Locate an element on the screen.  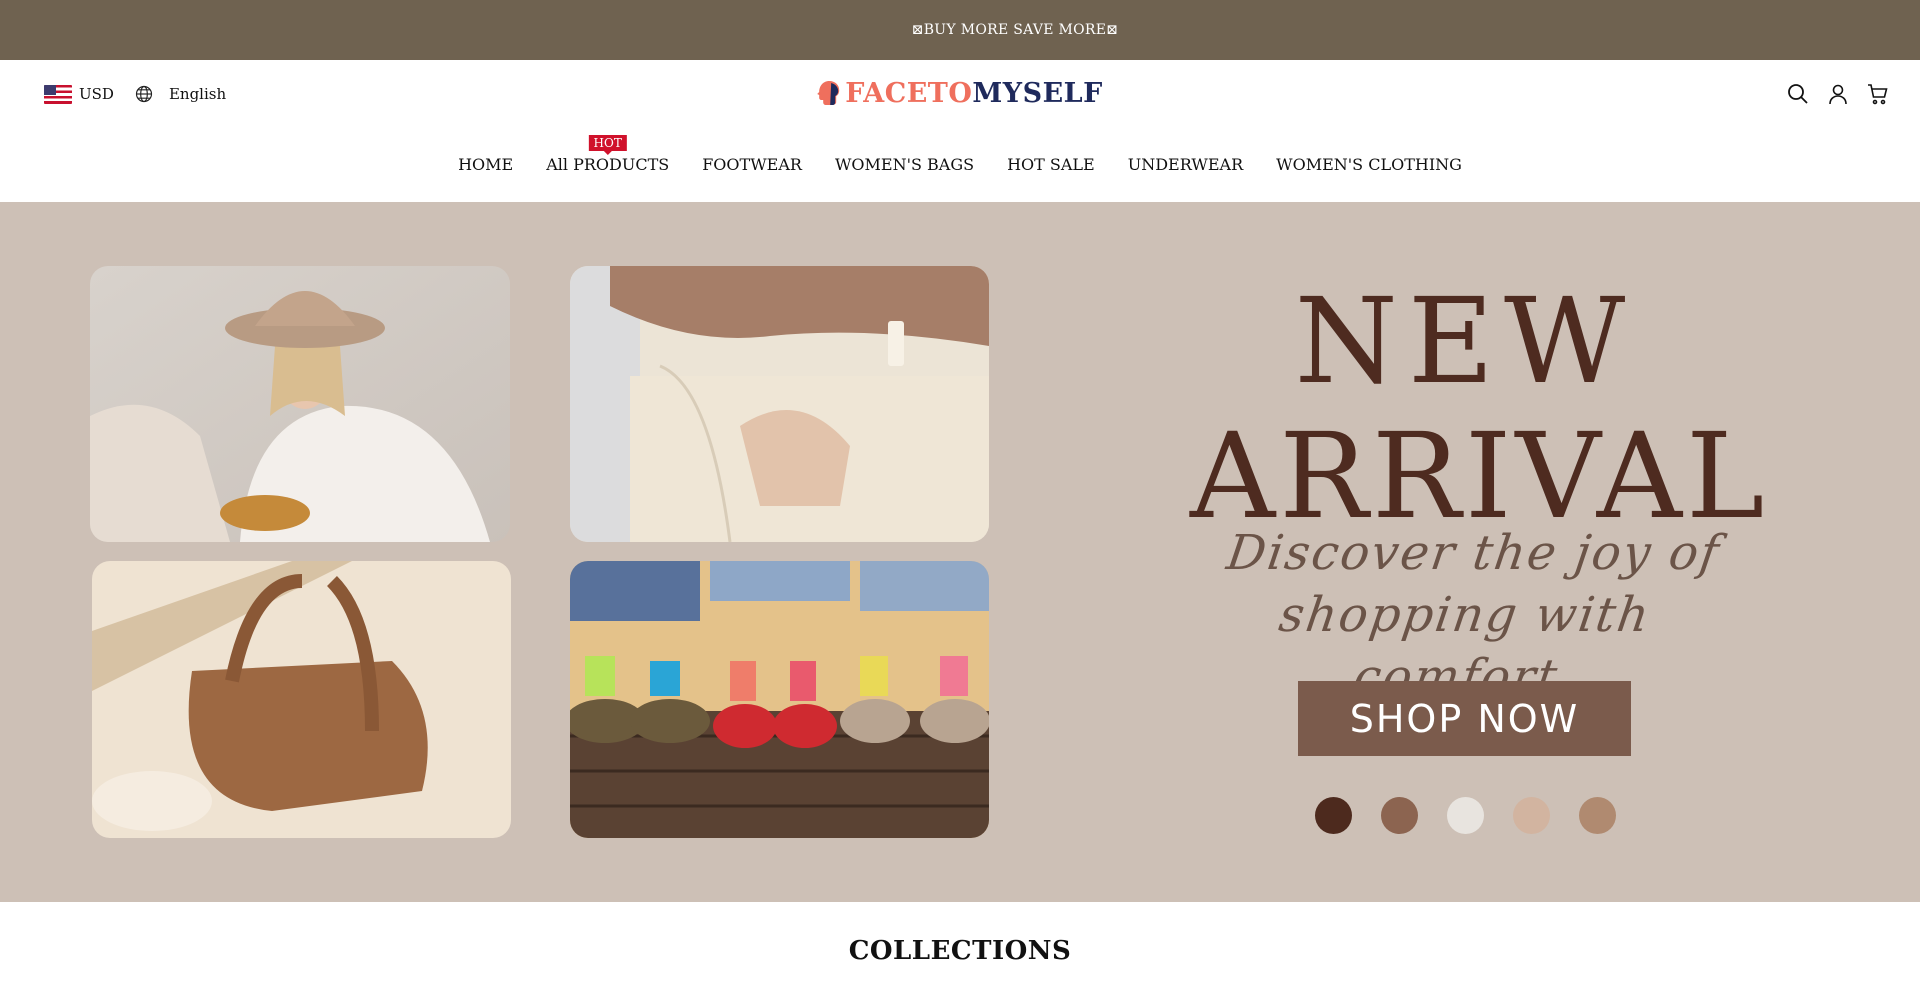
nav-item-all-products: HOT All PRODUCTS is located at coordinates (608, 154).